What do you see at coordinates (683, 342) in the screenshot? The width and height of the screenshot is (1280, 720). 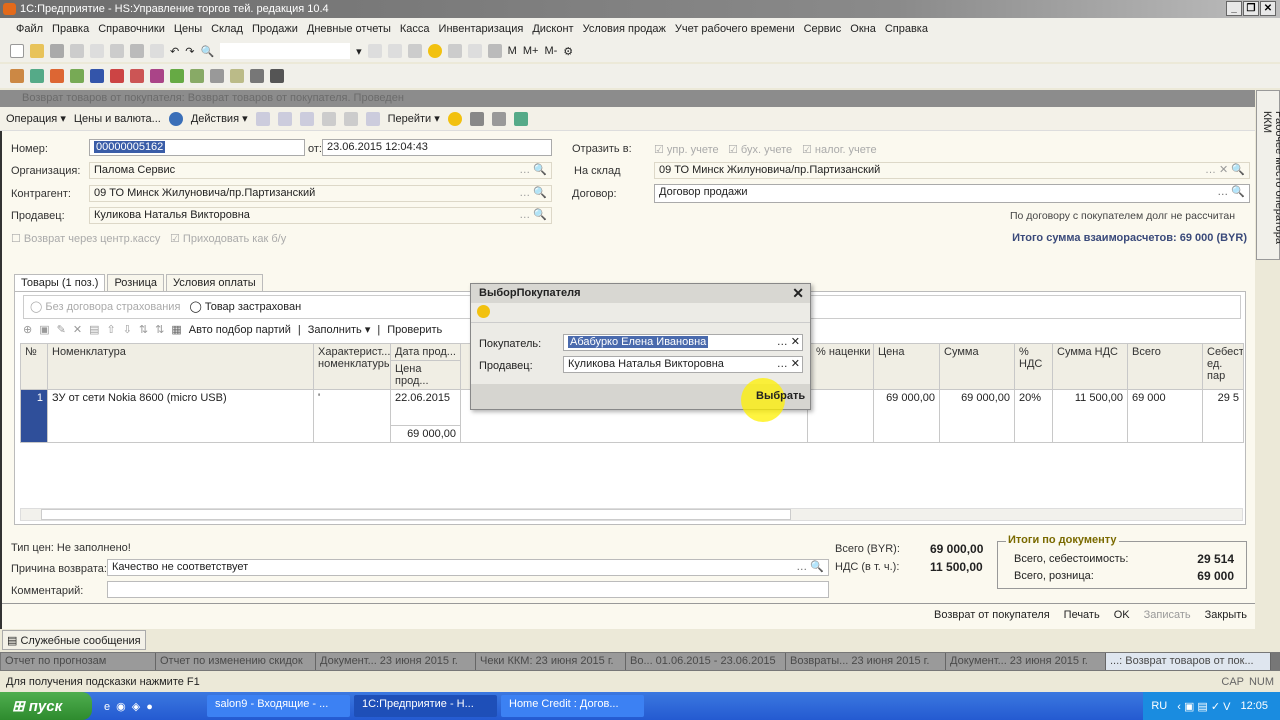 I see `buyer-field: Абабурко Елена Ивановна … ✕` at bounding box center [683, 342].